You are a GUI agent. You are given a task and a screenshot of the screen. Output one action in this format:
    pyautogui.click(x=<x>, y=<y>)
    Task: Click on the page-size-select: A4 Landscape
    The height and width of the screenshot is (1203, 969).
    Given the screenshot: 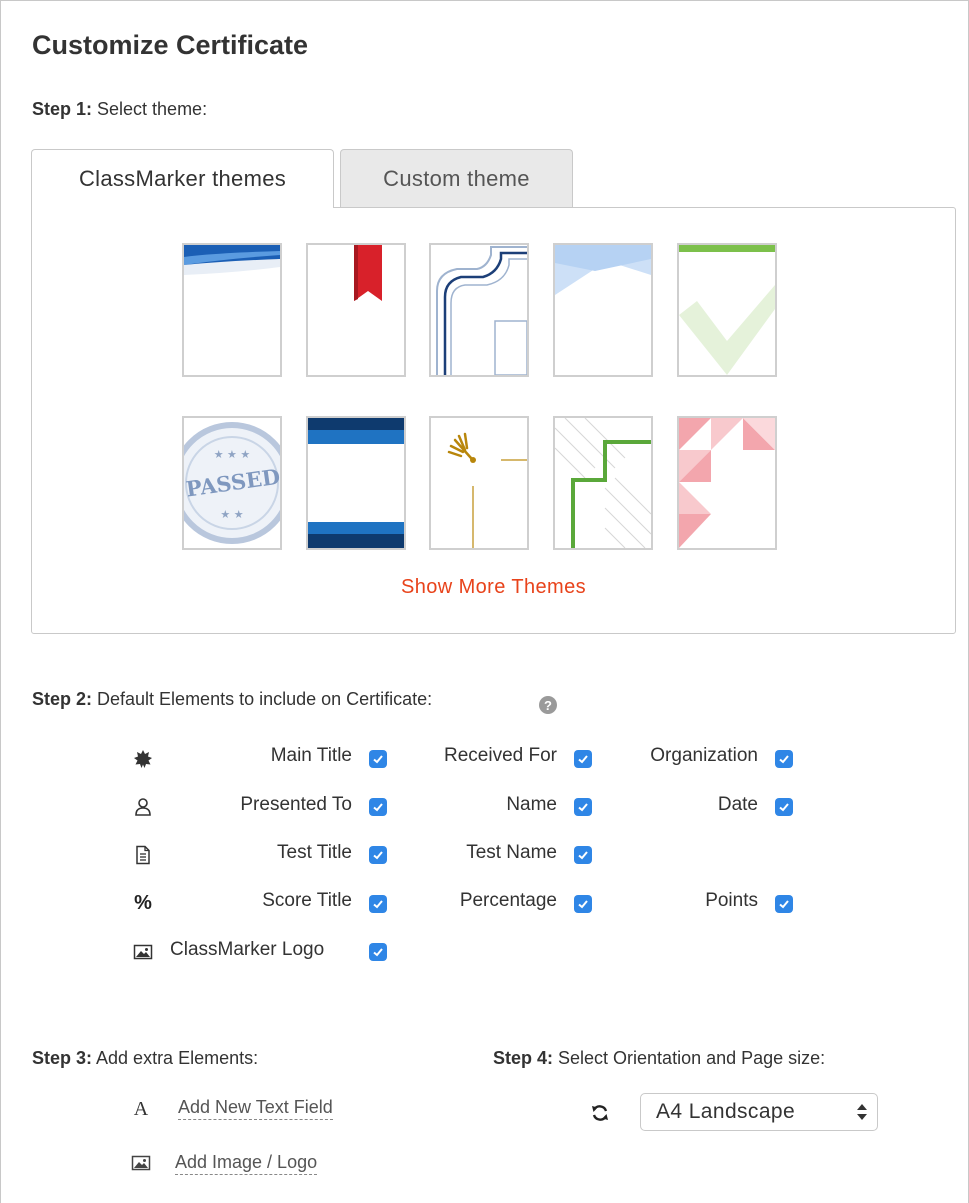 What is the action you would take?
    pyautogui.click(x=759, y=1112)
    